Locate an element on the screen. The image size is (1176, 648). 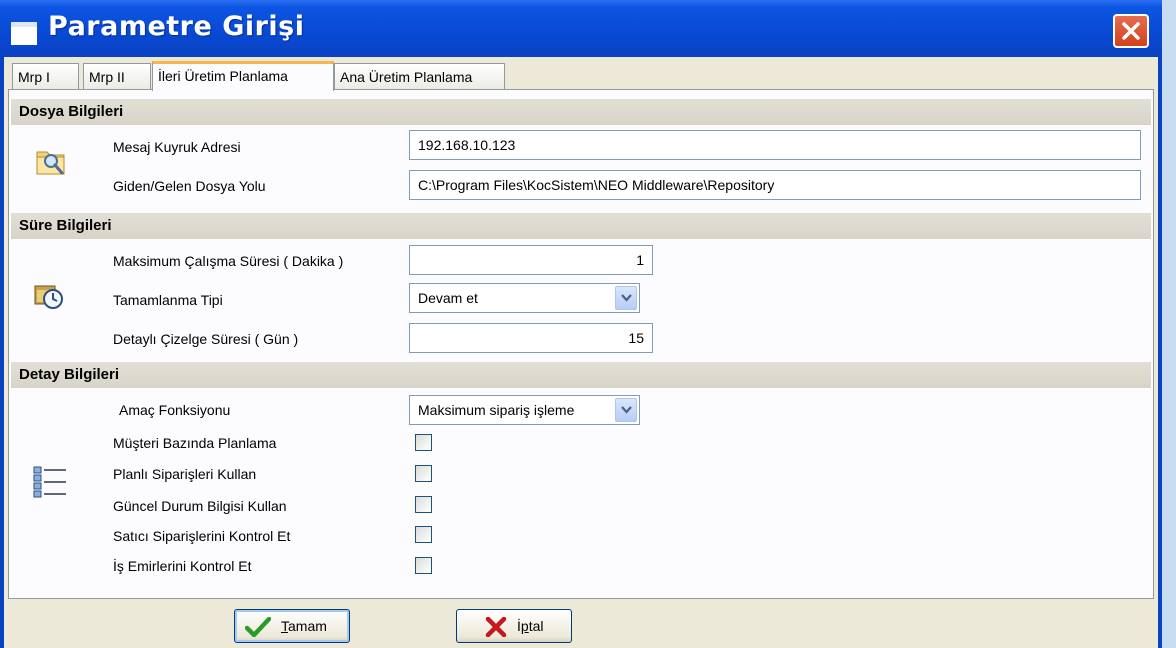
detayli-cizelge-label: Detaylı Çizelge Süresi ( Gün ) is located at coordinates (206, 339).